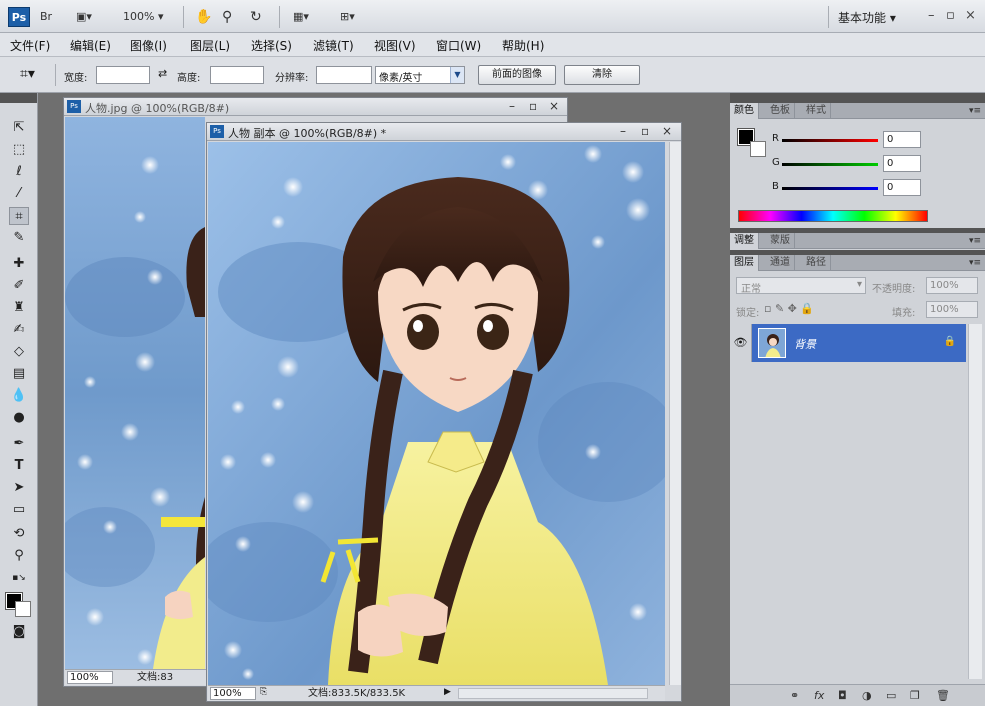  I want to click on status-preview-icon: ⎘, so click(263, 692).